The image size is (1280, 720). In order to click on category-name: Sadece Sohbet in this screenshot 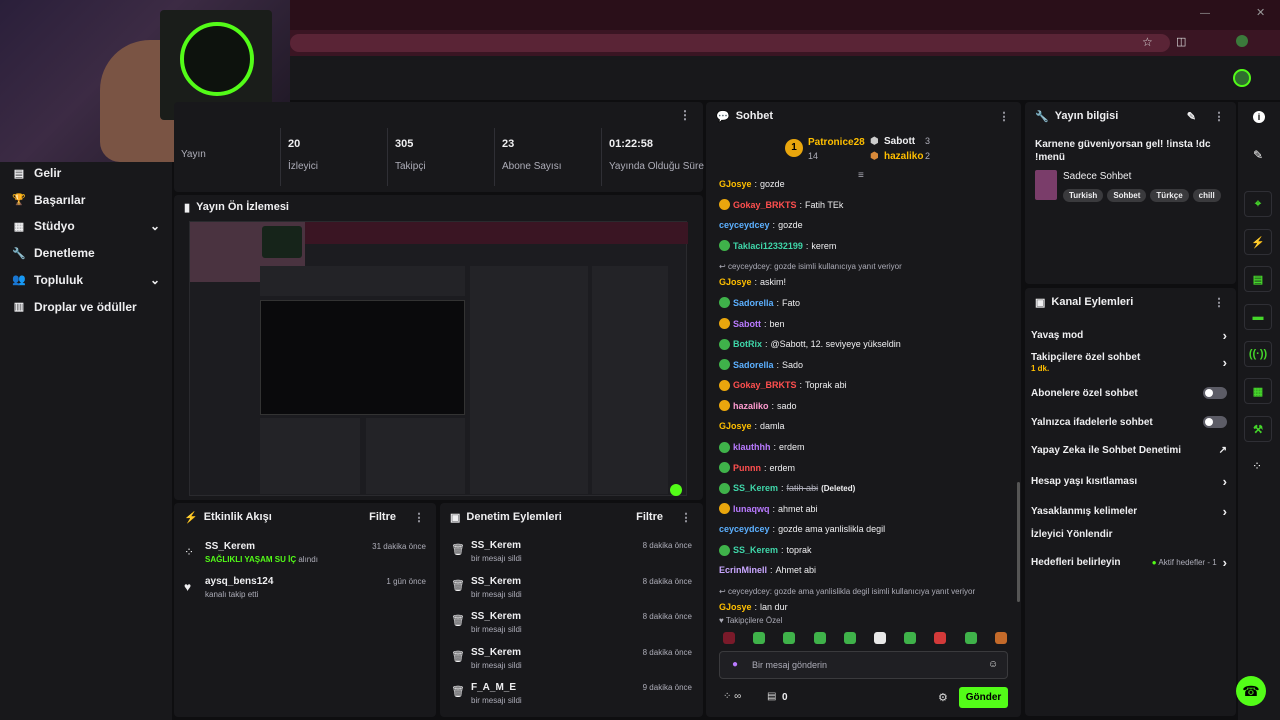, I will do `click(1097, 176)`.